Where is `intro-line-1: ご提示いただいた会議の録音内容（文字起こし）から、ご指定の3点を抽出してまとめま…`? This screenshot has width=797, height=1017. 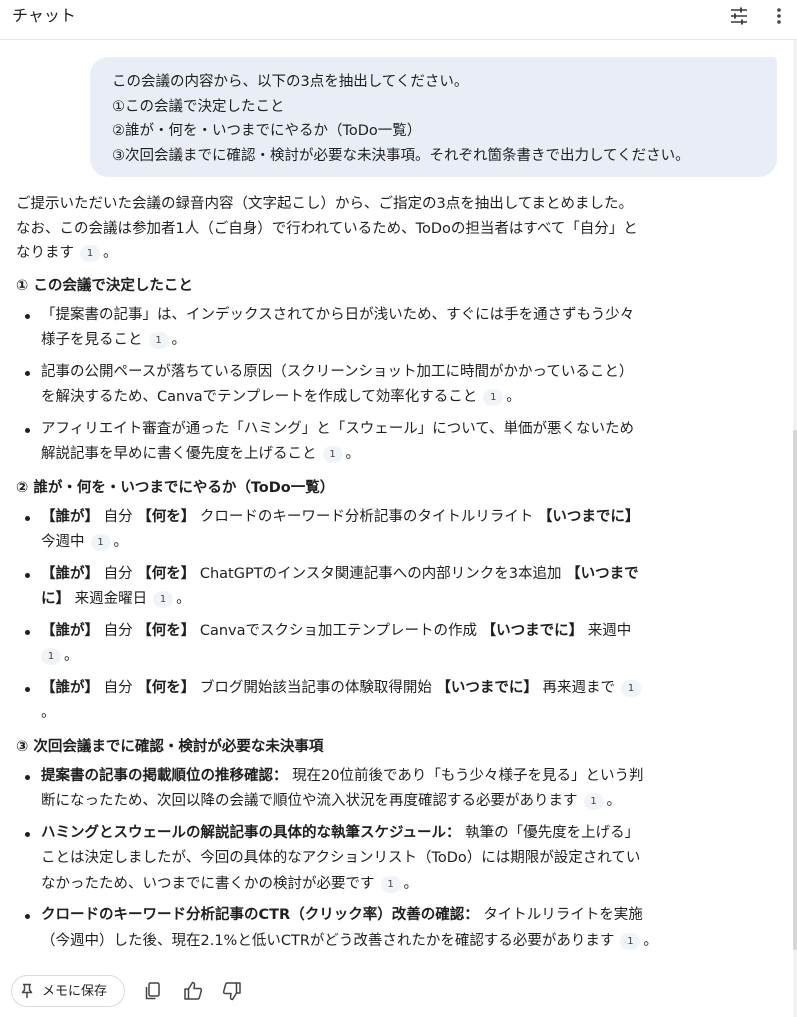 intro-line-1: ご提示いただいた会議の録音内容（文字起こし）から、ご指定の3点を抽出してまとめま… is located at coordinates (325, 204).